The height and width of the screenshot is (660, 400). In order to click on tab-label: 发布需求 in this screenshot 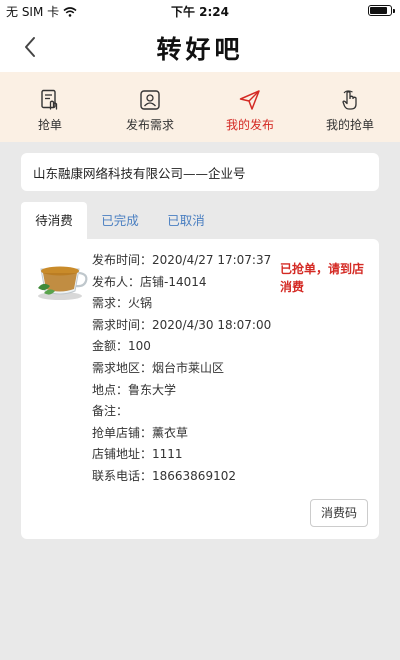, I will do `click(149, 125)`.